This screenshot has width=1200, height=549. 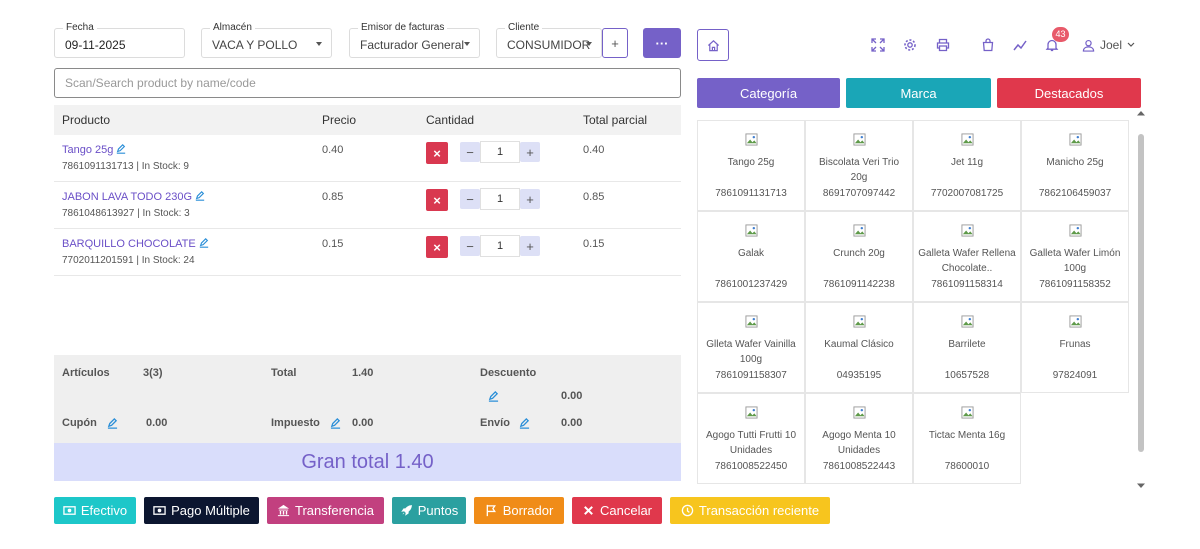 I want to click on product-card-name: Jet 11g, so click(x=967, y=162).